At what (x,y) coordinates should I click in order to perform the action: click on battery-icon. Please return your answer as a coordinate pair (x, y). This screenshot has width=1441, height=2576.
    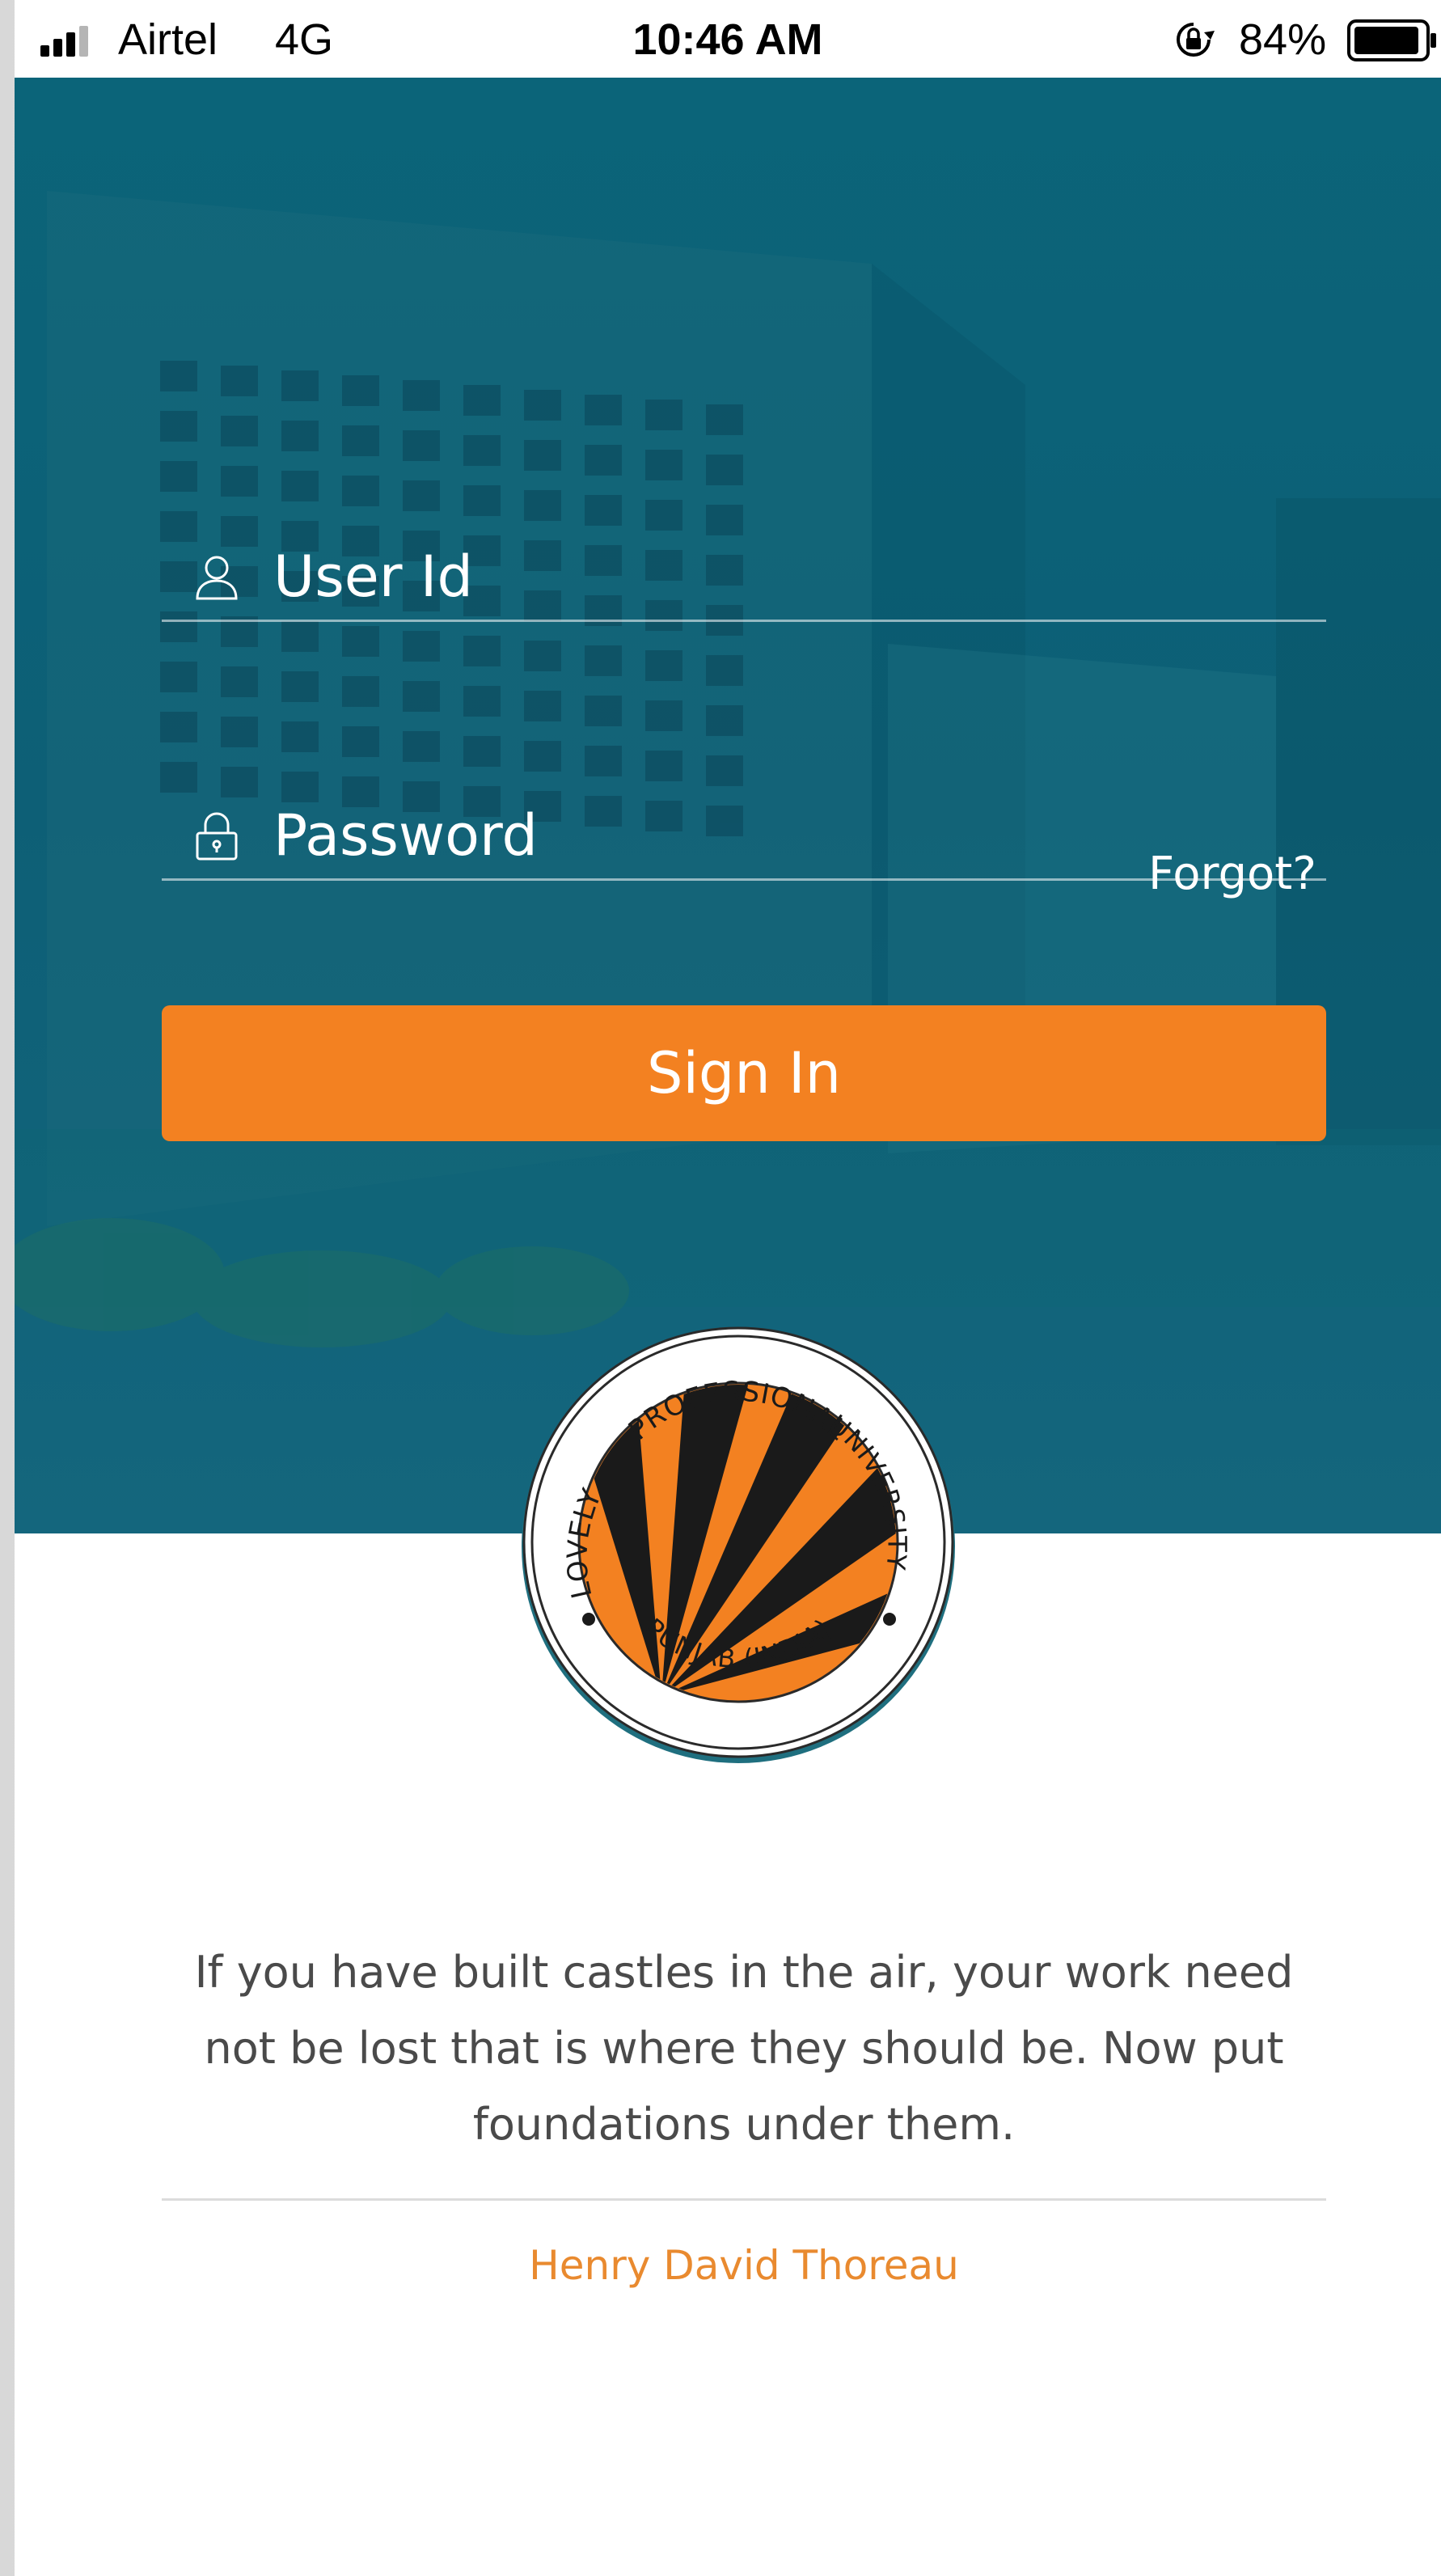
    Looking at the image, I should click on (1392, 40).